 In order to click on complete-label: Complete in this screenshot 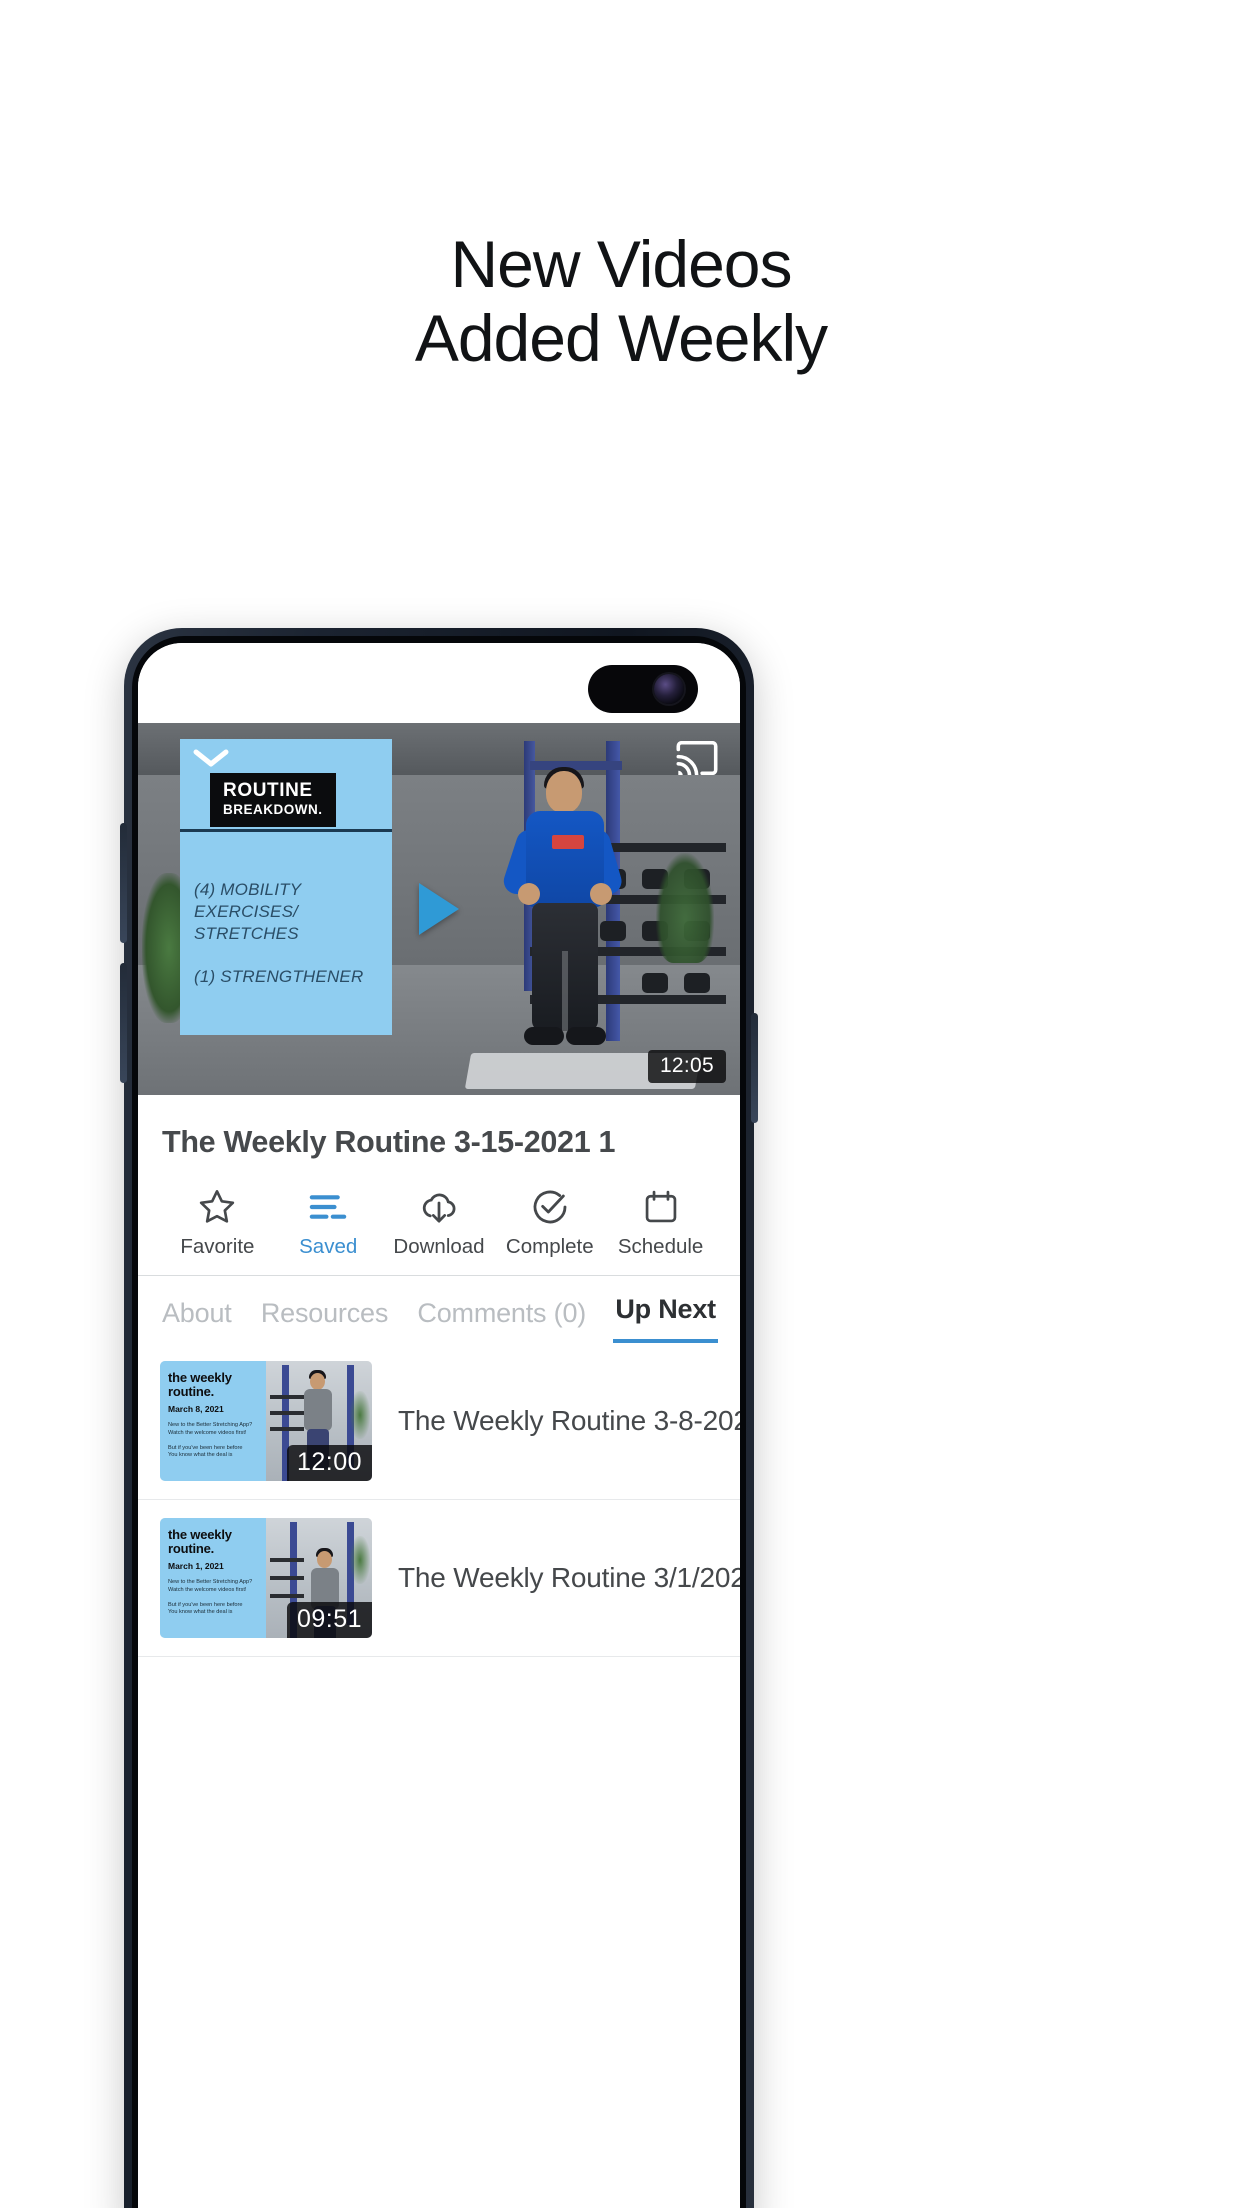, I will do `click(549, 1246)`.